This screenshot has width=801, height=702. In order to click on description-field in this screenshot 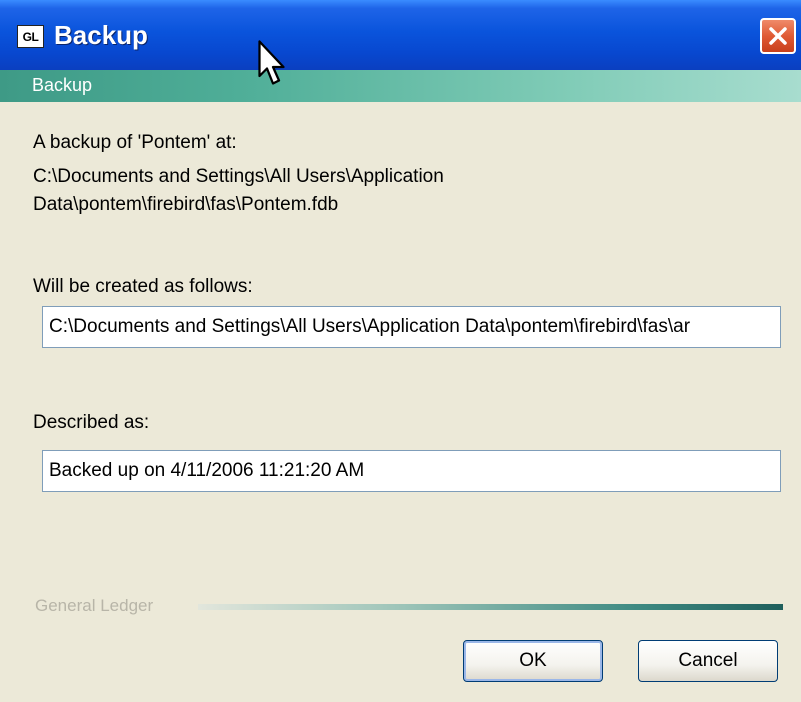, I will do `click(411, 471)`.